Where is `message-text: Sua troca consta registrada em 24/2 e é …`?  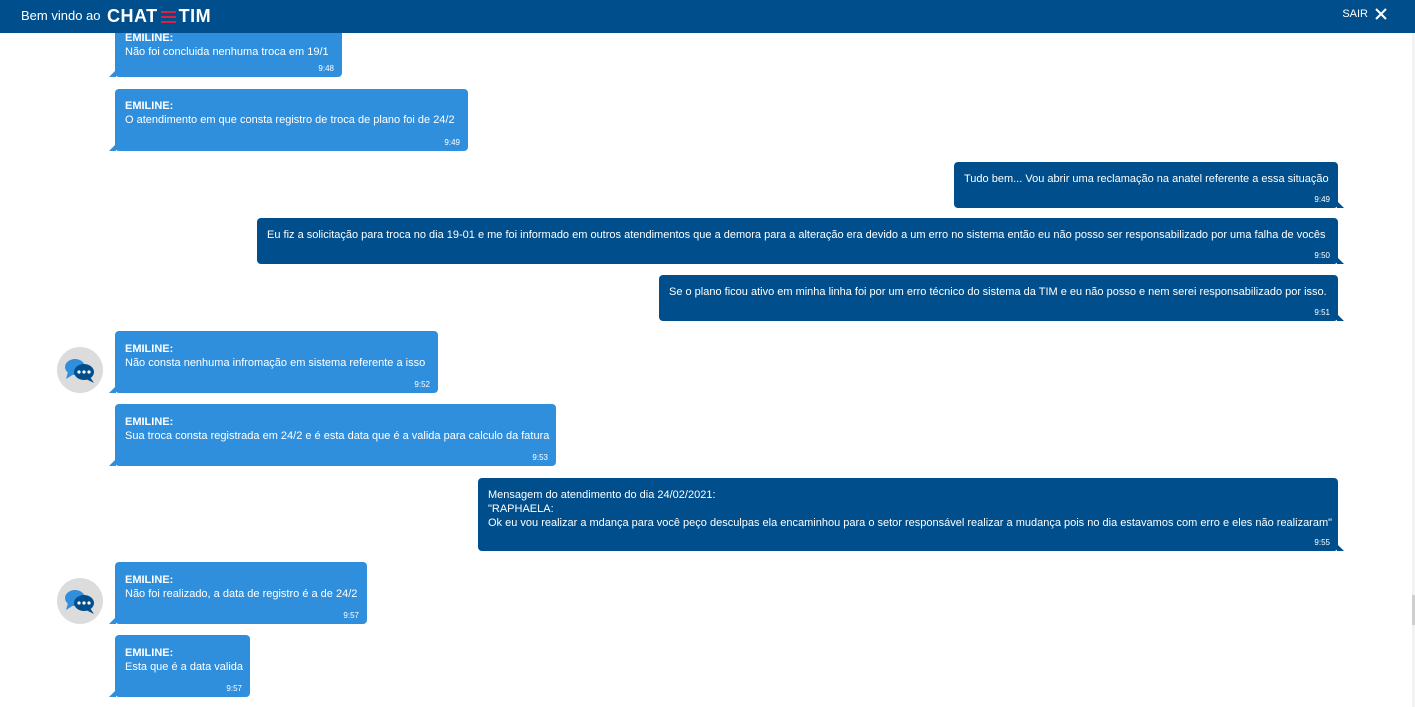 message-text: Sua troca consta registrada em 24/2 e é … is located at coordinates (337, 436).